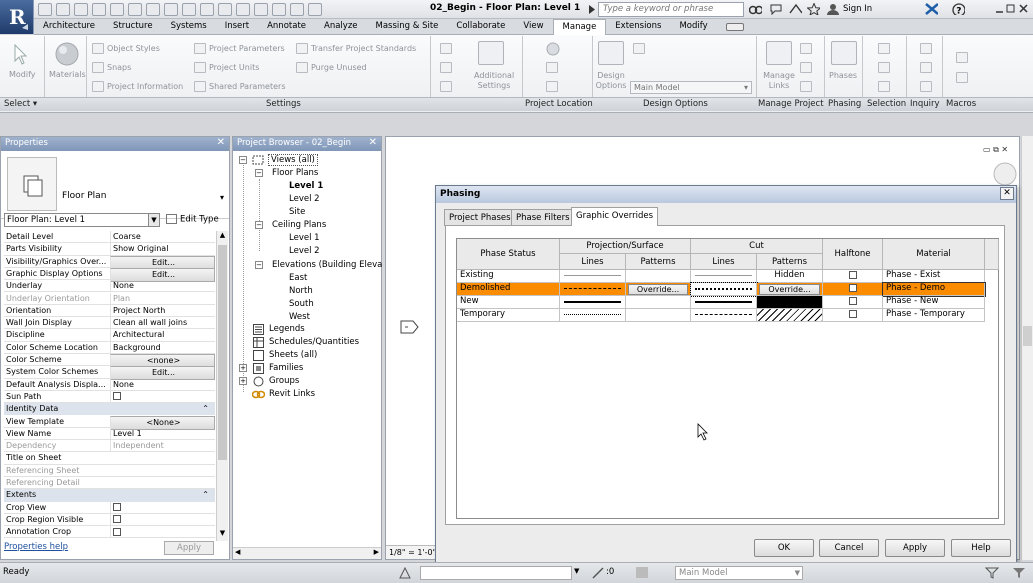 This screenshot has width=1033, height=583. Describe the element at coordinates (222, 197) in the screenshot. I see `type-dropdown-icon: ▾` at that location.